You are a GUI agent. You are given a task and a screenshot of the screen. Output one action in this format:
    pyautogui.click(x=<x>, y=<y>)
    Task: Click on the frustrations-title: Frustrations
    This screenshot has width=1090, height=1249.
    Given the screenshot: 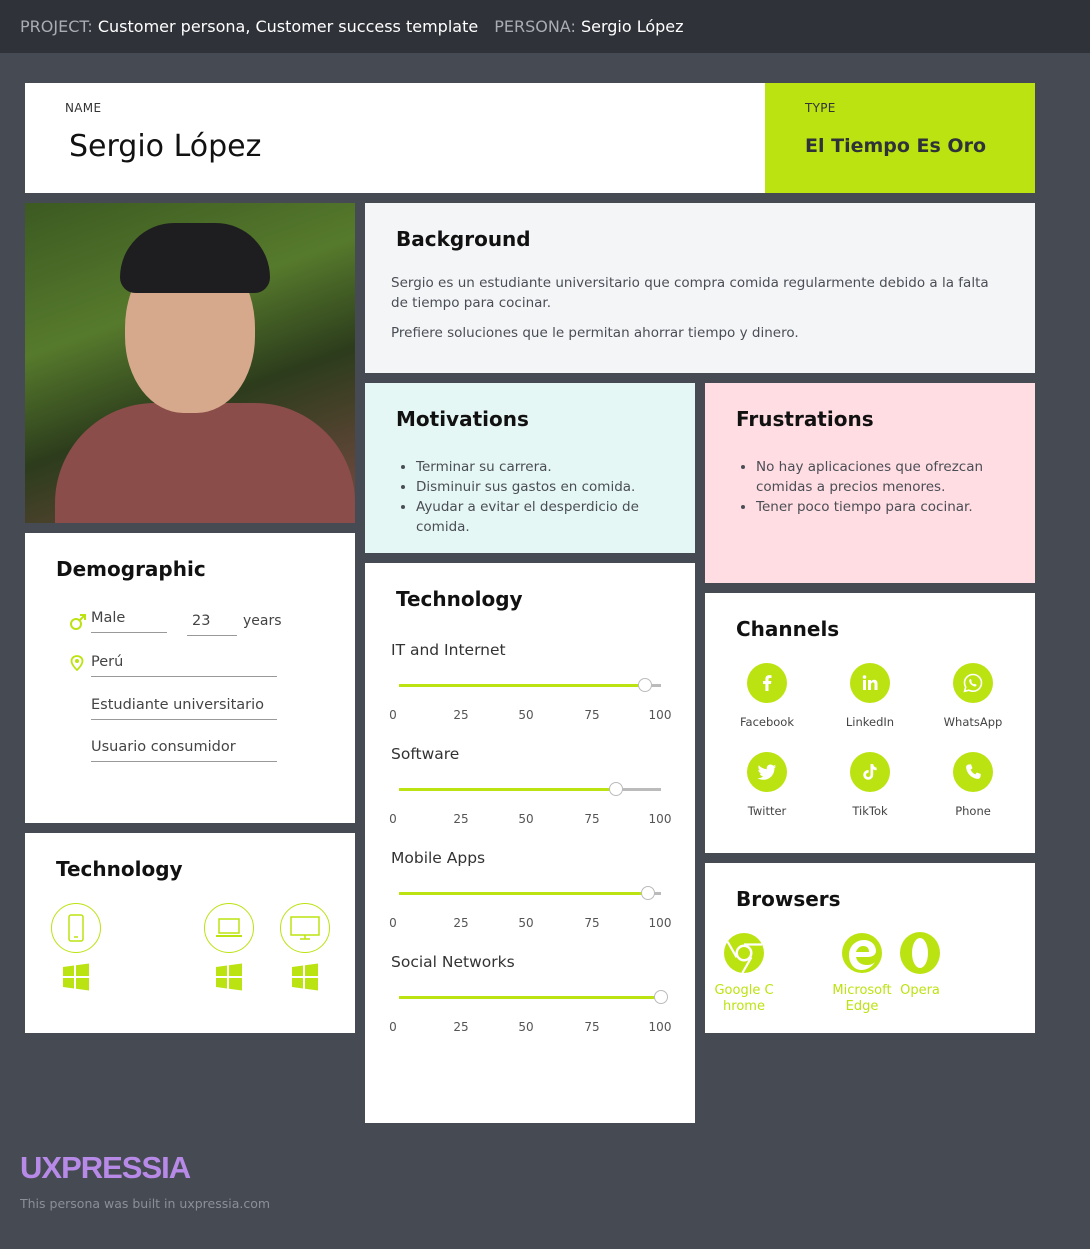 What is the action you would take?
    pyautogui.click(x=805, y=419)
    